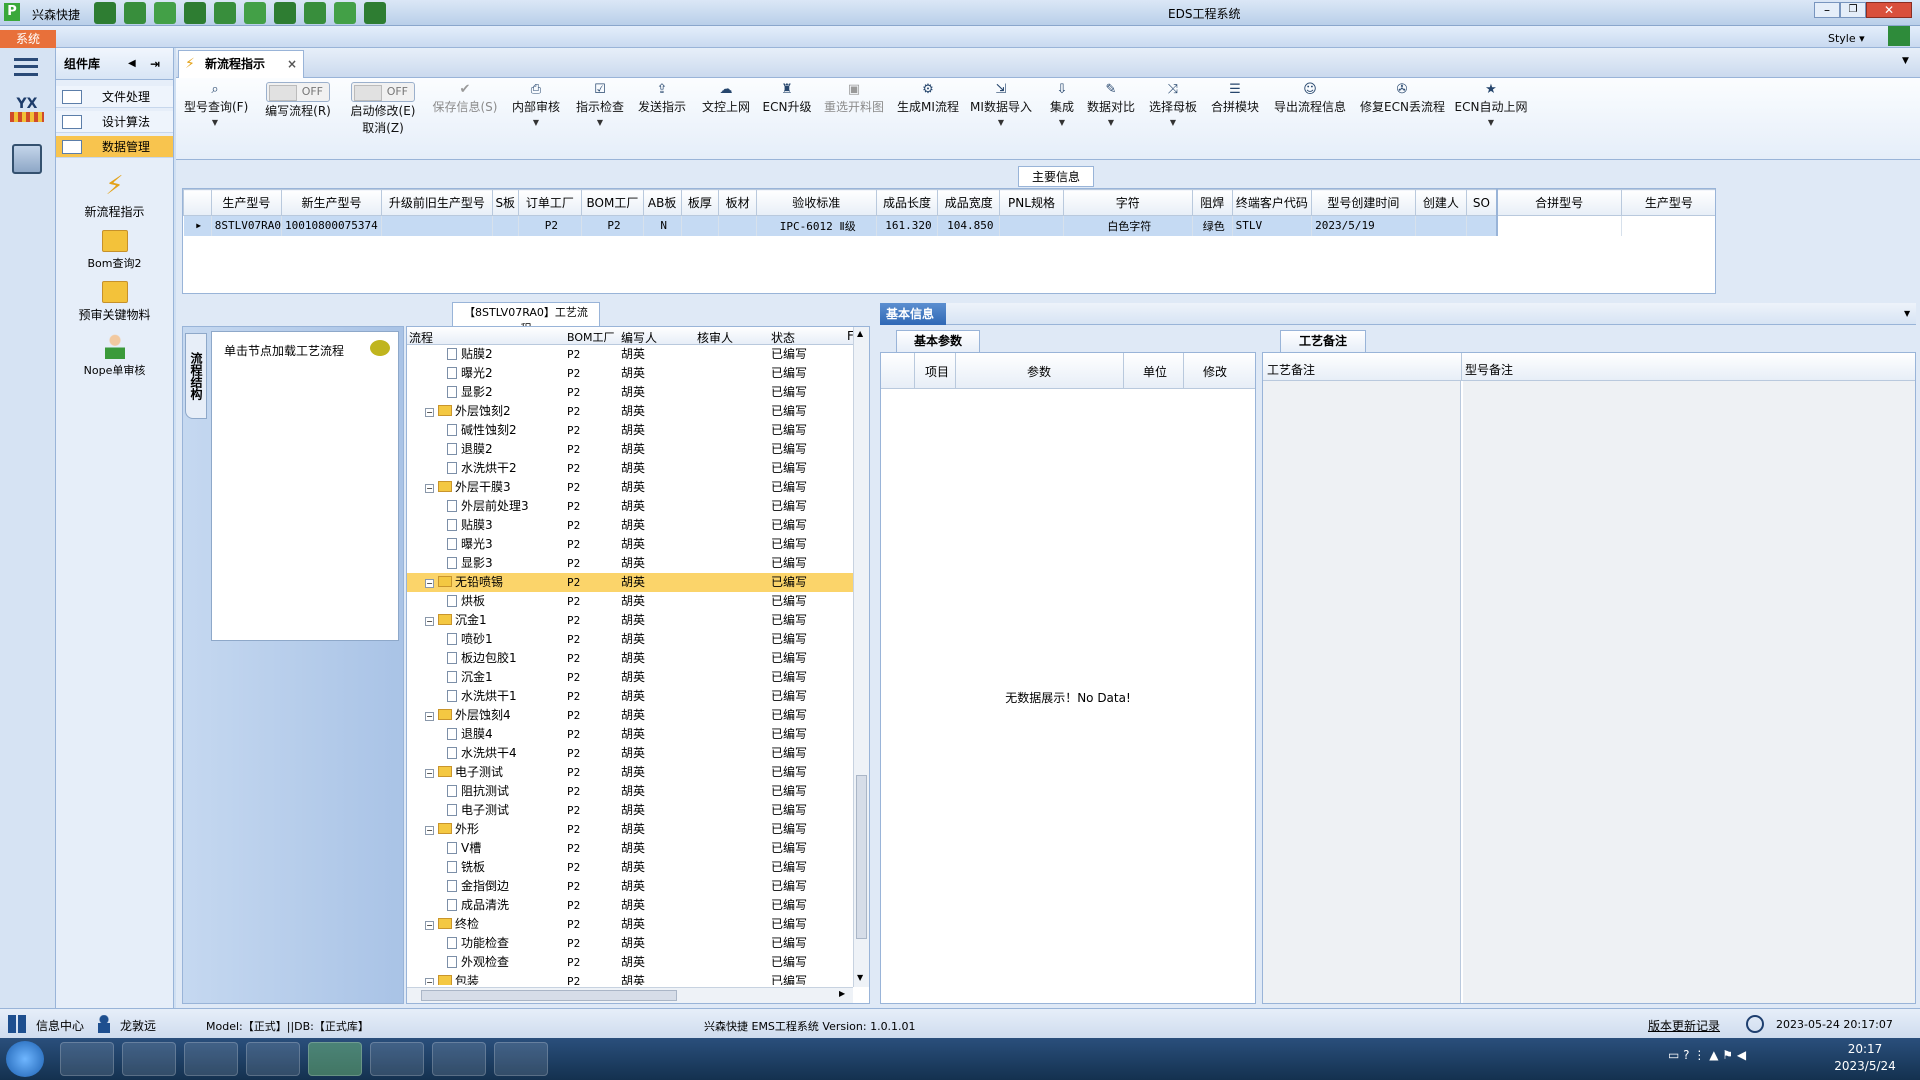 The width and height of the screenshot is (1920, 1080). I want to click on grid-quick-icon, so click(225, 13).